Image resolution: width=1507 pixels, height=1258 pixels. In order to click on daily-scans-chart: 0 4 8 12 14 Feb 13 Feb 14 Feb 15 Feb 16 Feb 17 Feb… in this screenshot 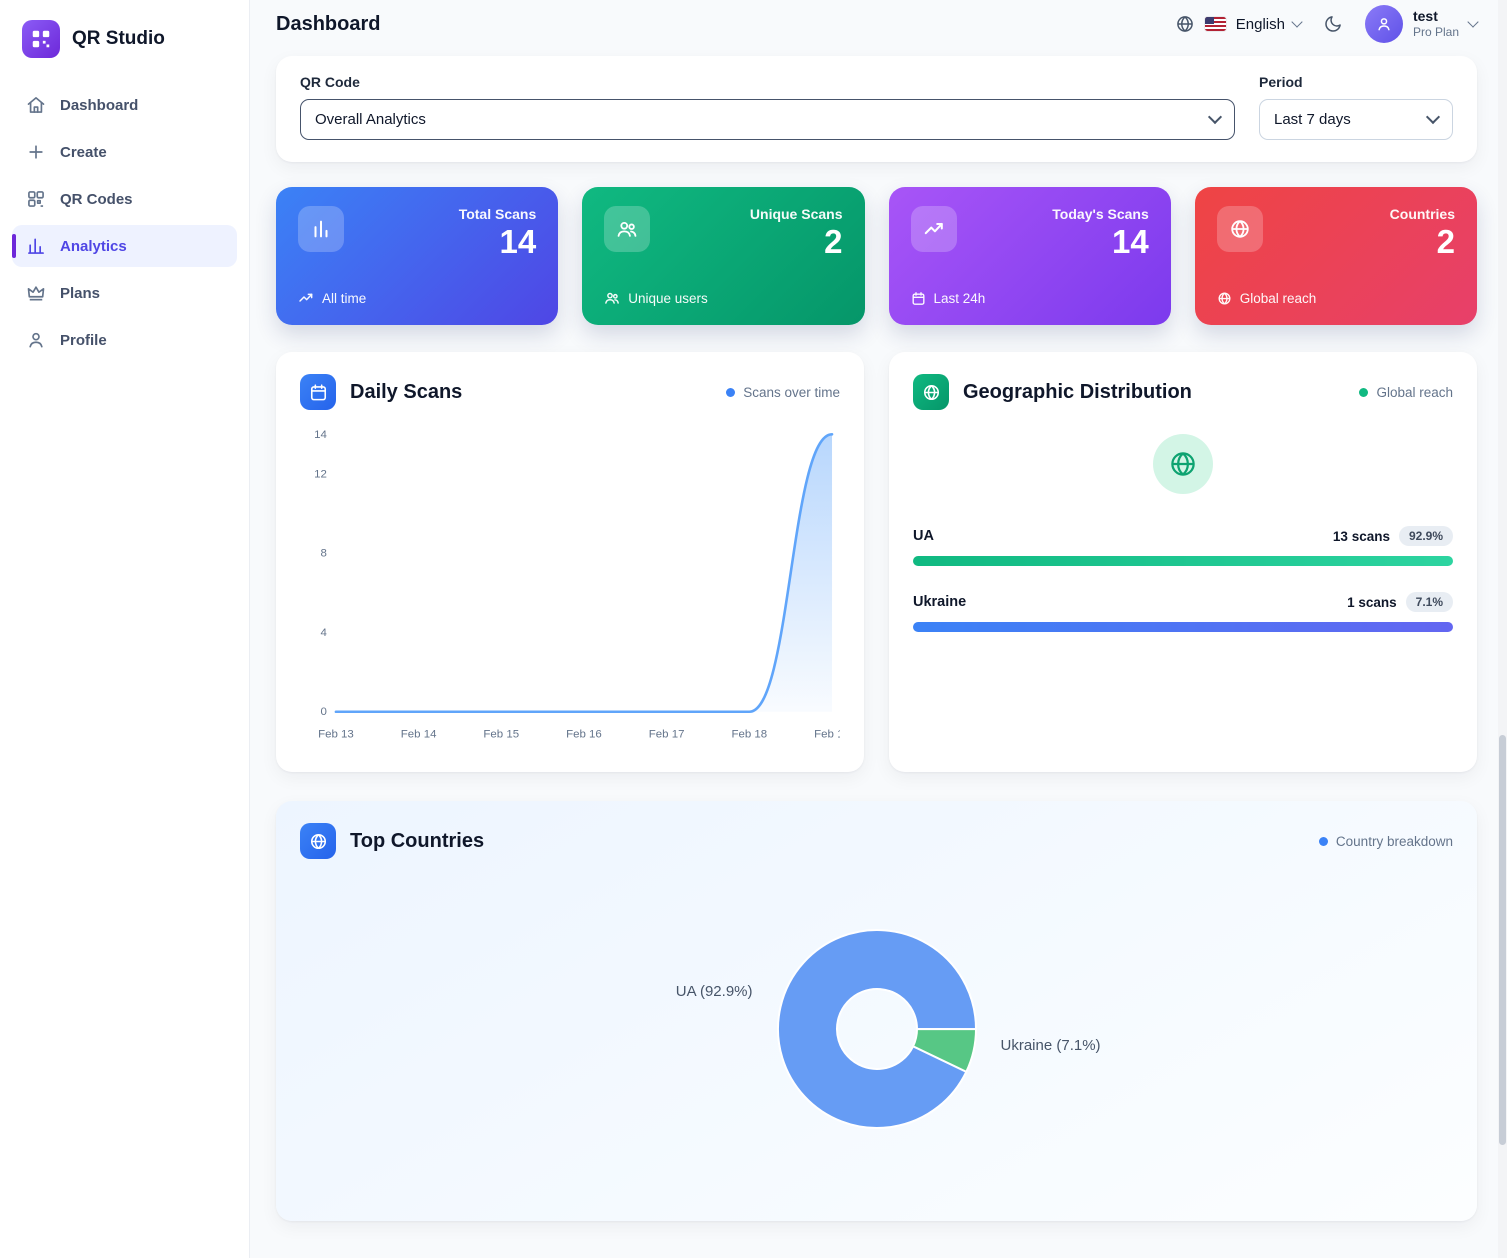, I will do `click(577, 585)`.